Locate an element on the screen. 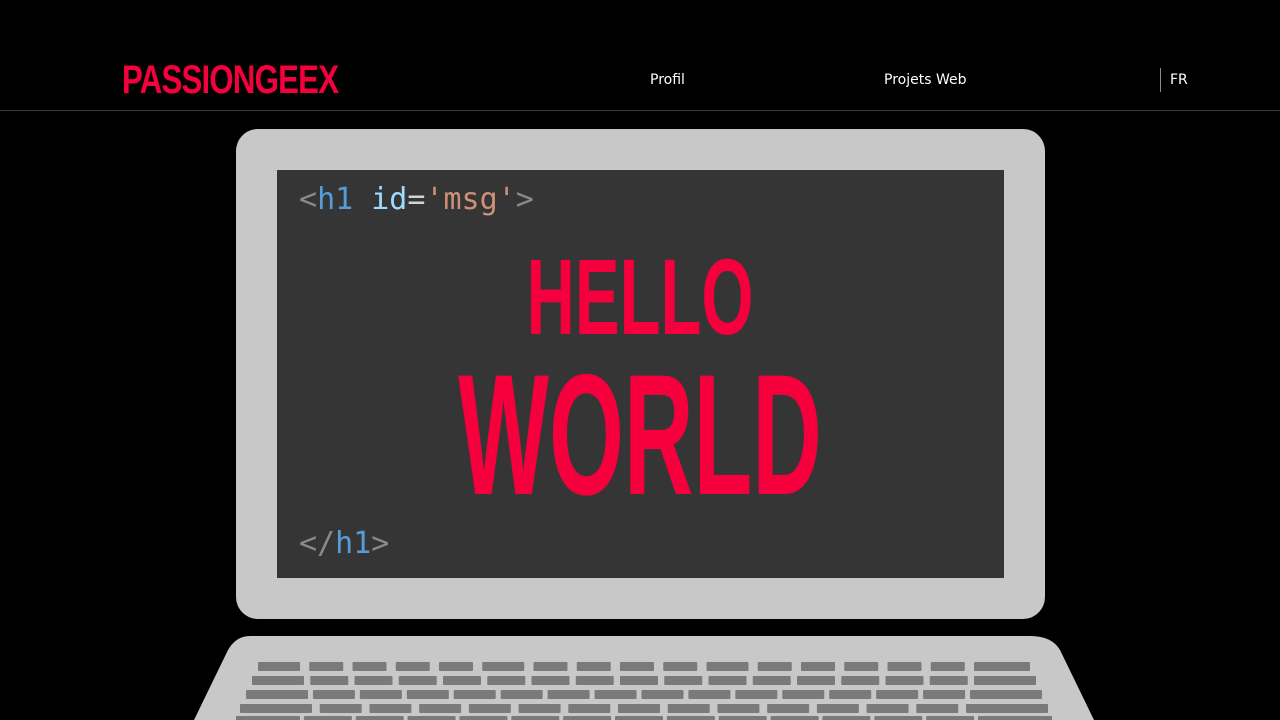 This screenshot has height=720, width=1280. nav-link-profil: Profil is located at coordinates (667, 80).